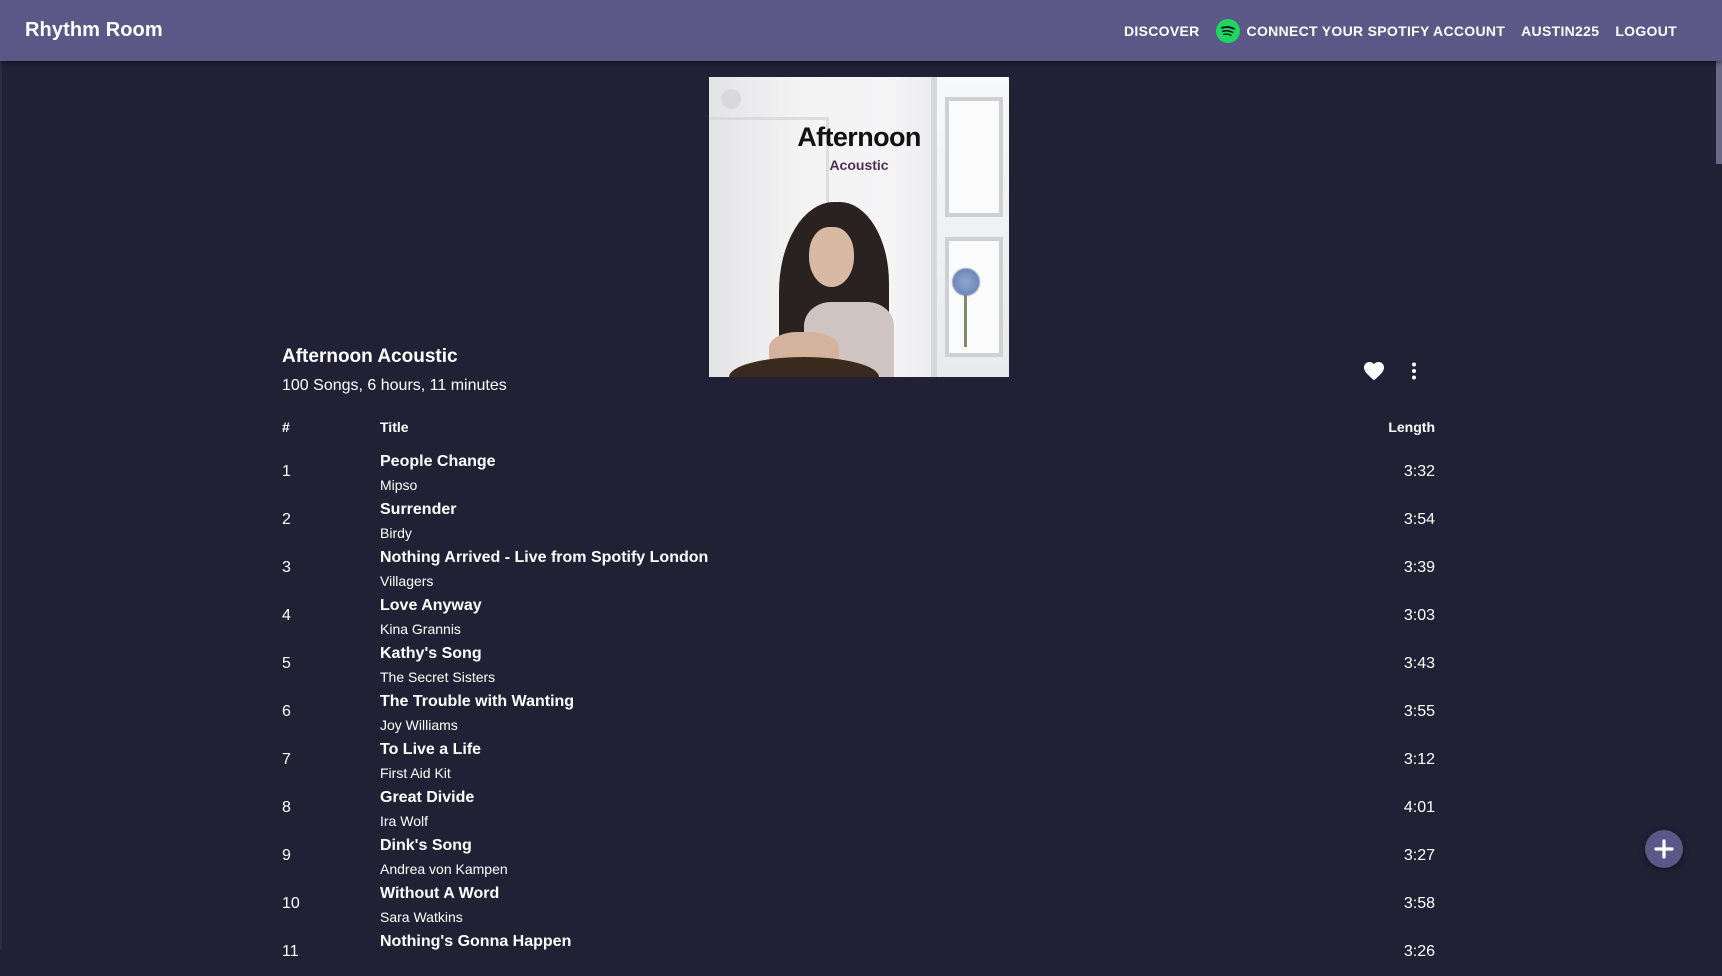 The width and height of the screenshot is (1722, 976). I want to click on cover-art-flower, so click(966, 282).